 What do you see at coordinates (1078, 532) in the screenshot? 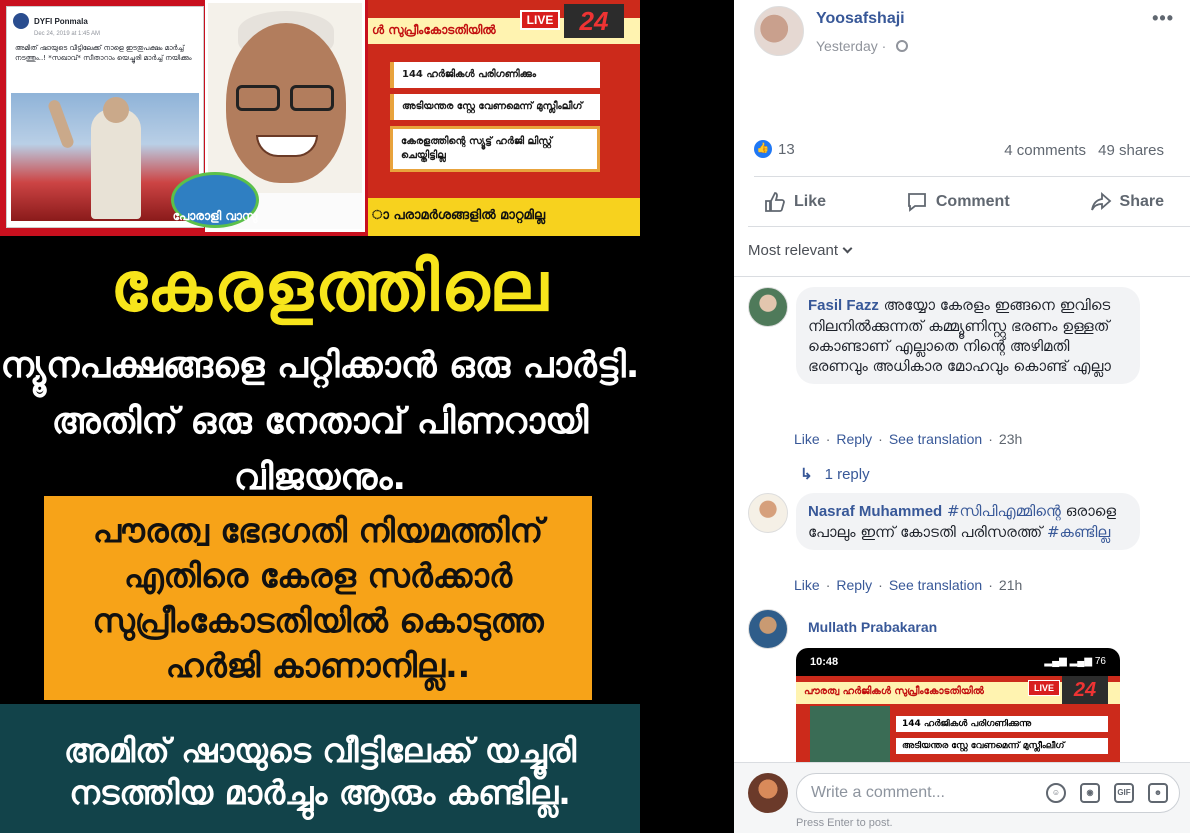
I see `hashtag-link: #കണ്ടില്ല` at bounding box center [1078, 532].